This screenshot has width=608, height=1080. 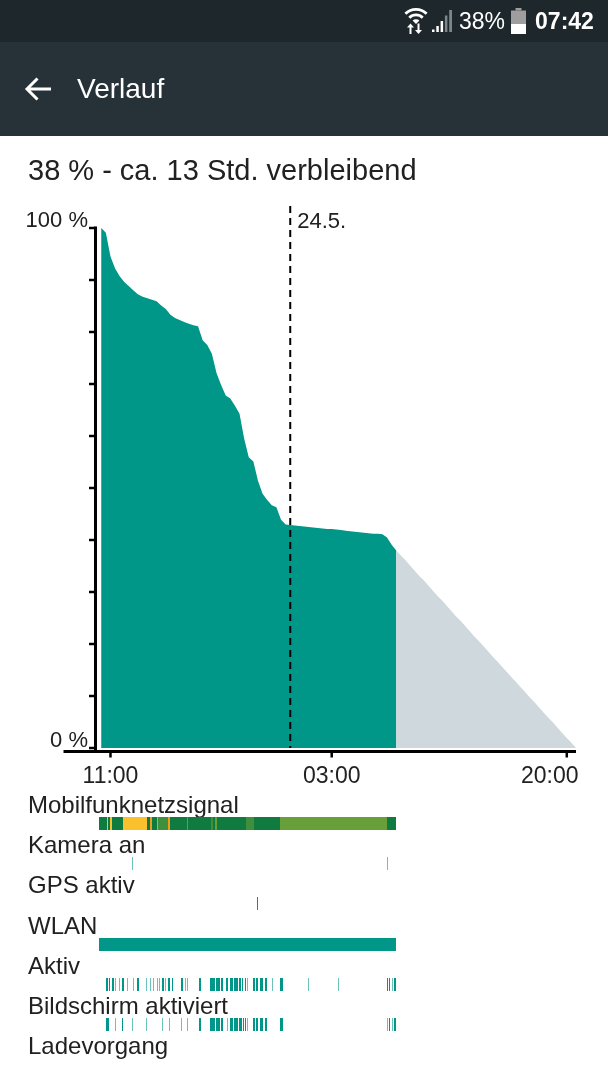 I want to click on back-arrow-icon, so click(x=38, y=89).